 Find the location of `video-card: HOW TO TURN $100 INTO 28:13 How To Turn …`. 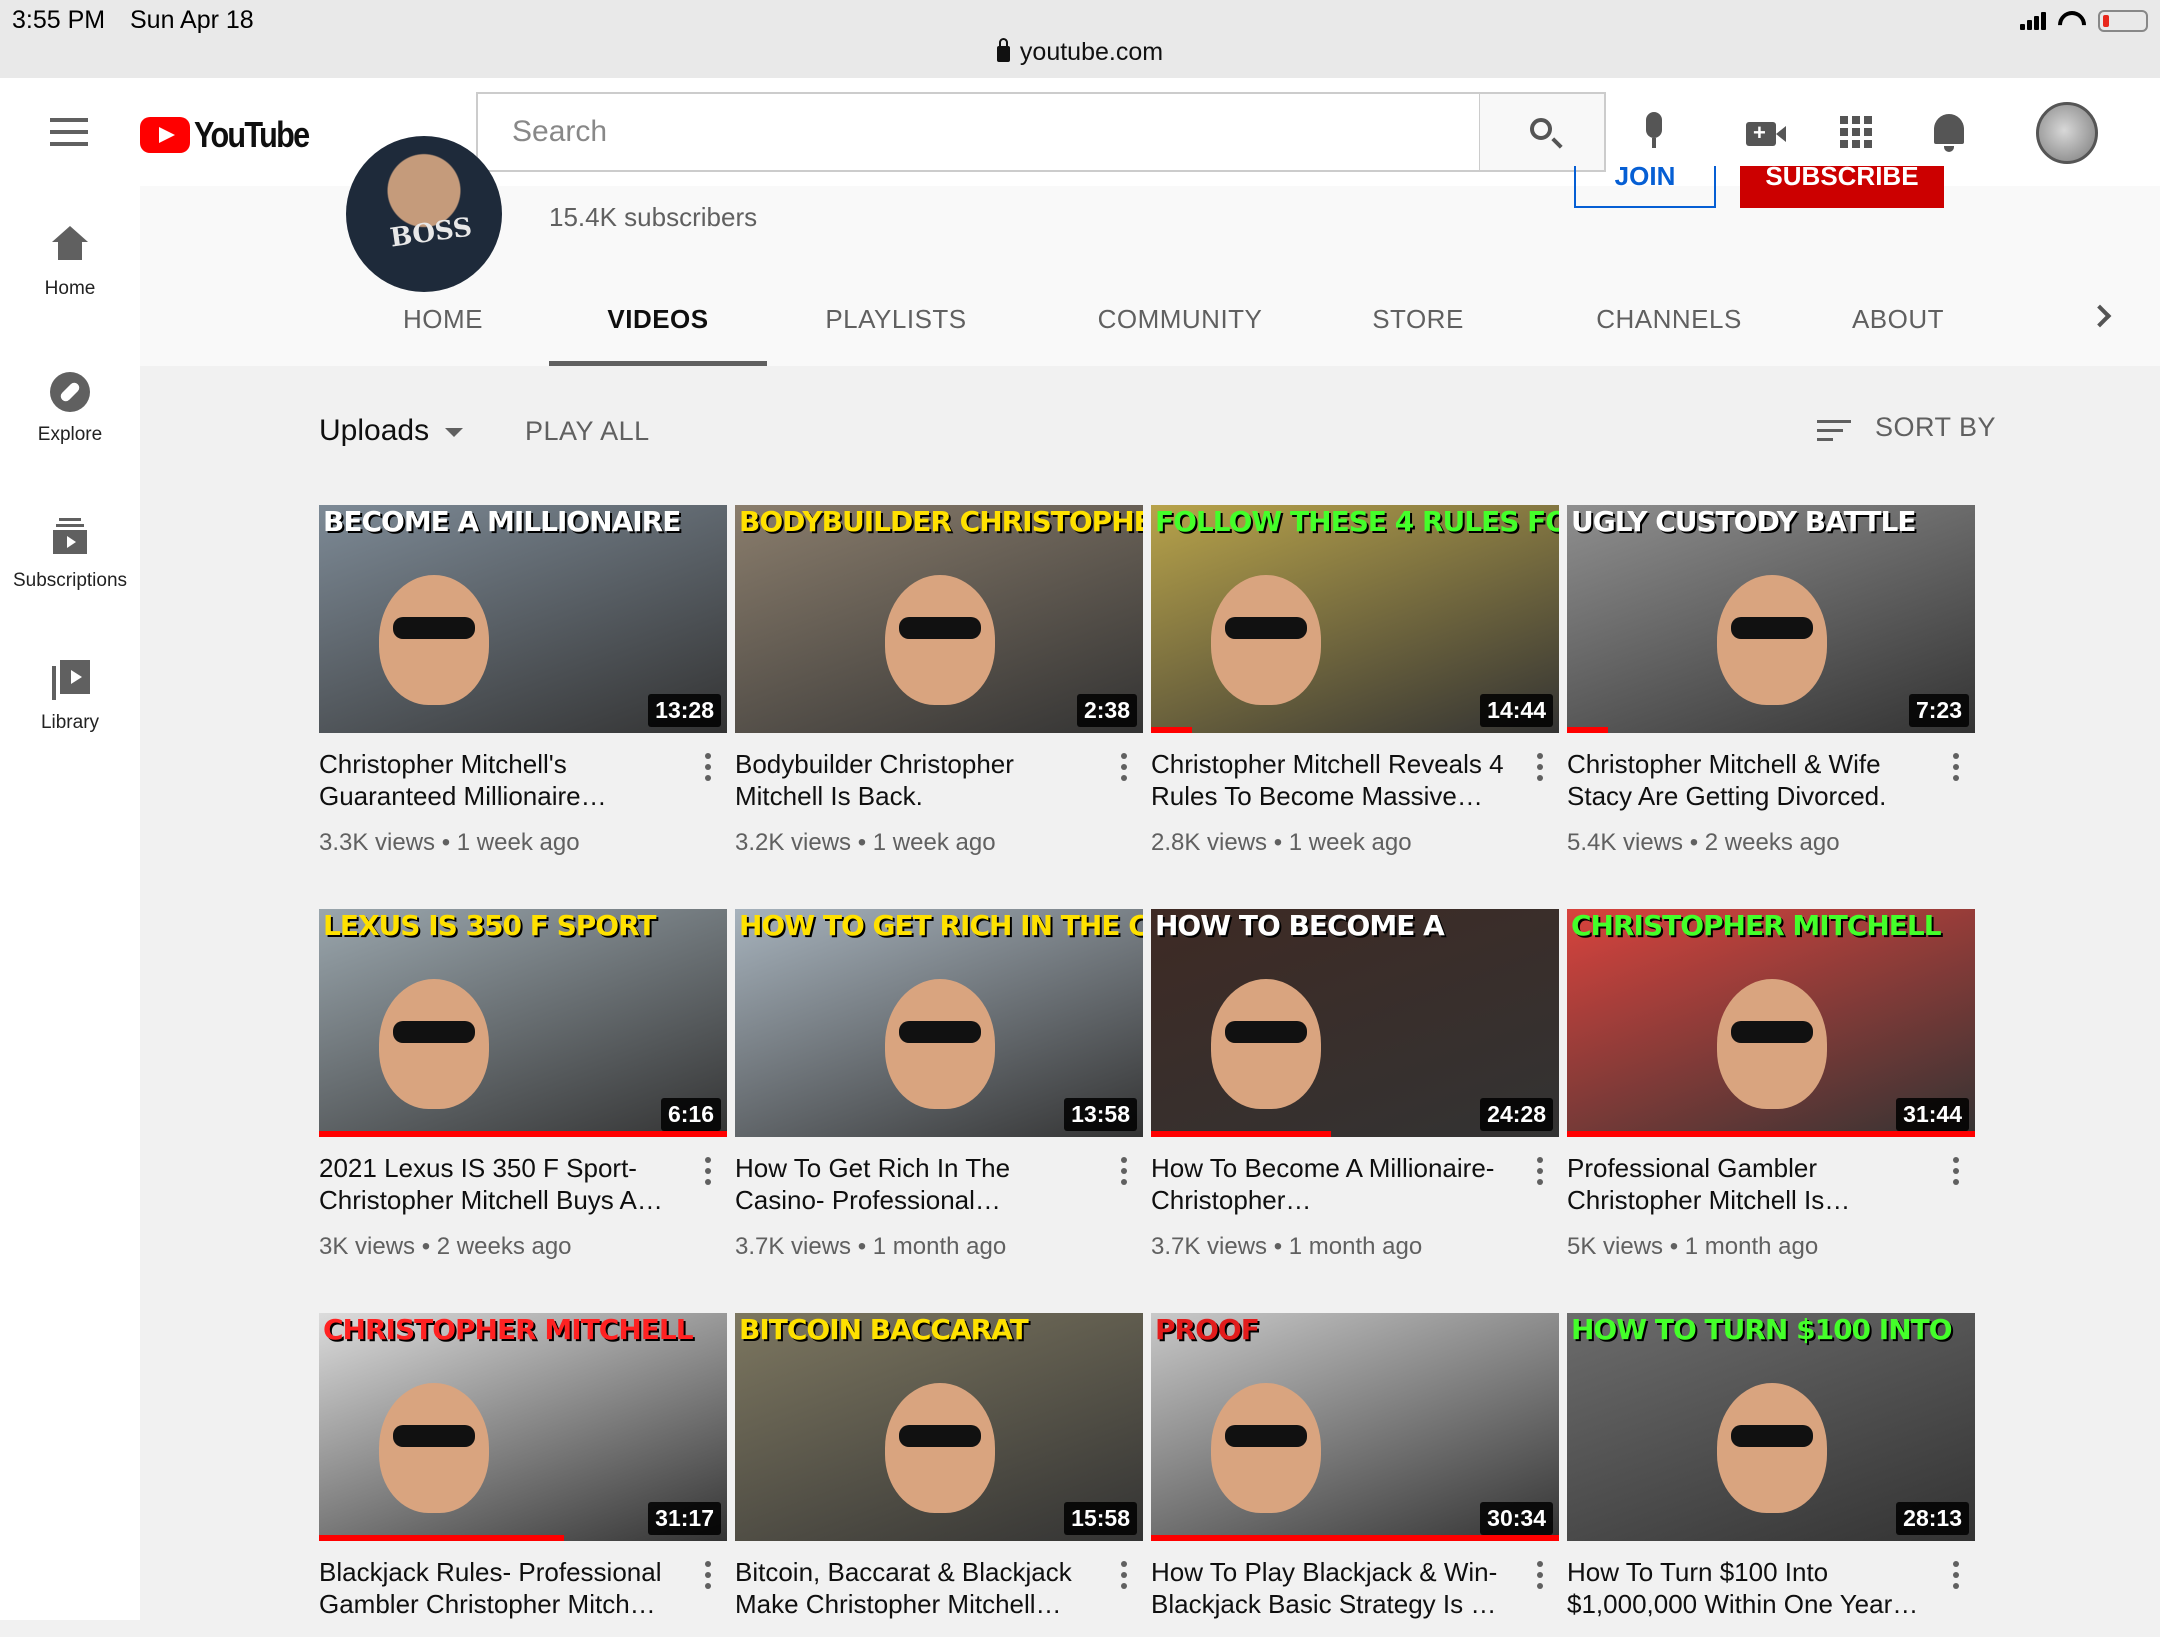

video-card: HOW TO TURN $100 INTO 28:13 How To Turn … is located at coordinates (1771, 1475).